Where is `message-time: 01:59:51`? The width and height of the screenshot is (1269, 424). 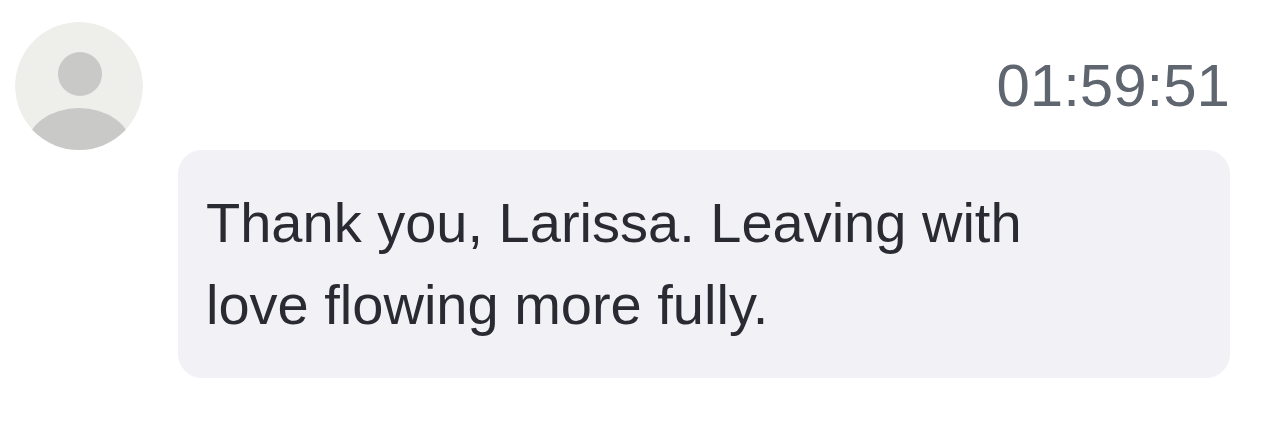
message-time: 01:59:51 is located at coordinates (1113, 86).